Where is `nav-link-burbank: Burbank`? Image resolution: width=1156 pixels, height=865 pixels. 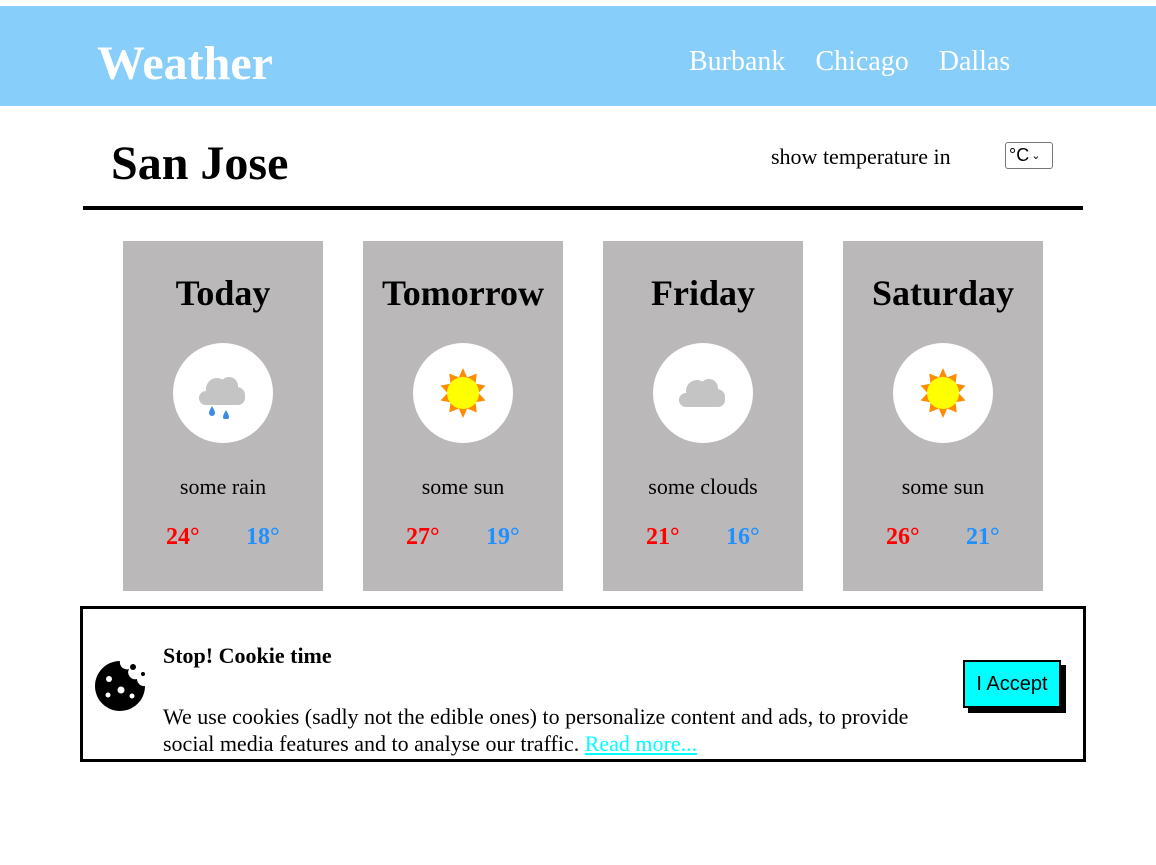 nav-link-burbank: Burbank is located at coordinates (737, 62).